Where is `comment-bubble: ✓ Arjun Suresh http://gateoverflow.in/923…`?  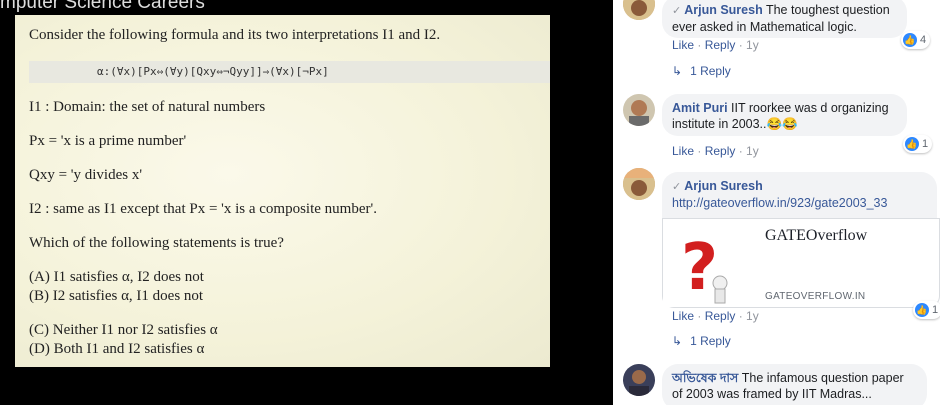 comment-bubble: ✓ Arjun Suresh http://gateoverflow.in/923… is located at coordinates (799, 195).